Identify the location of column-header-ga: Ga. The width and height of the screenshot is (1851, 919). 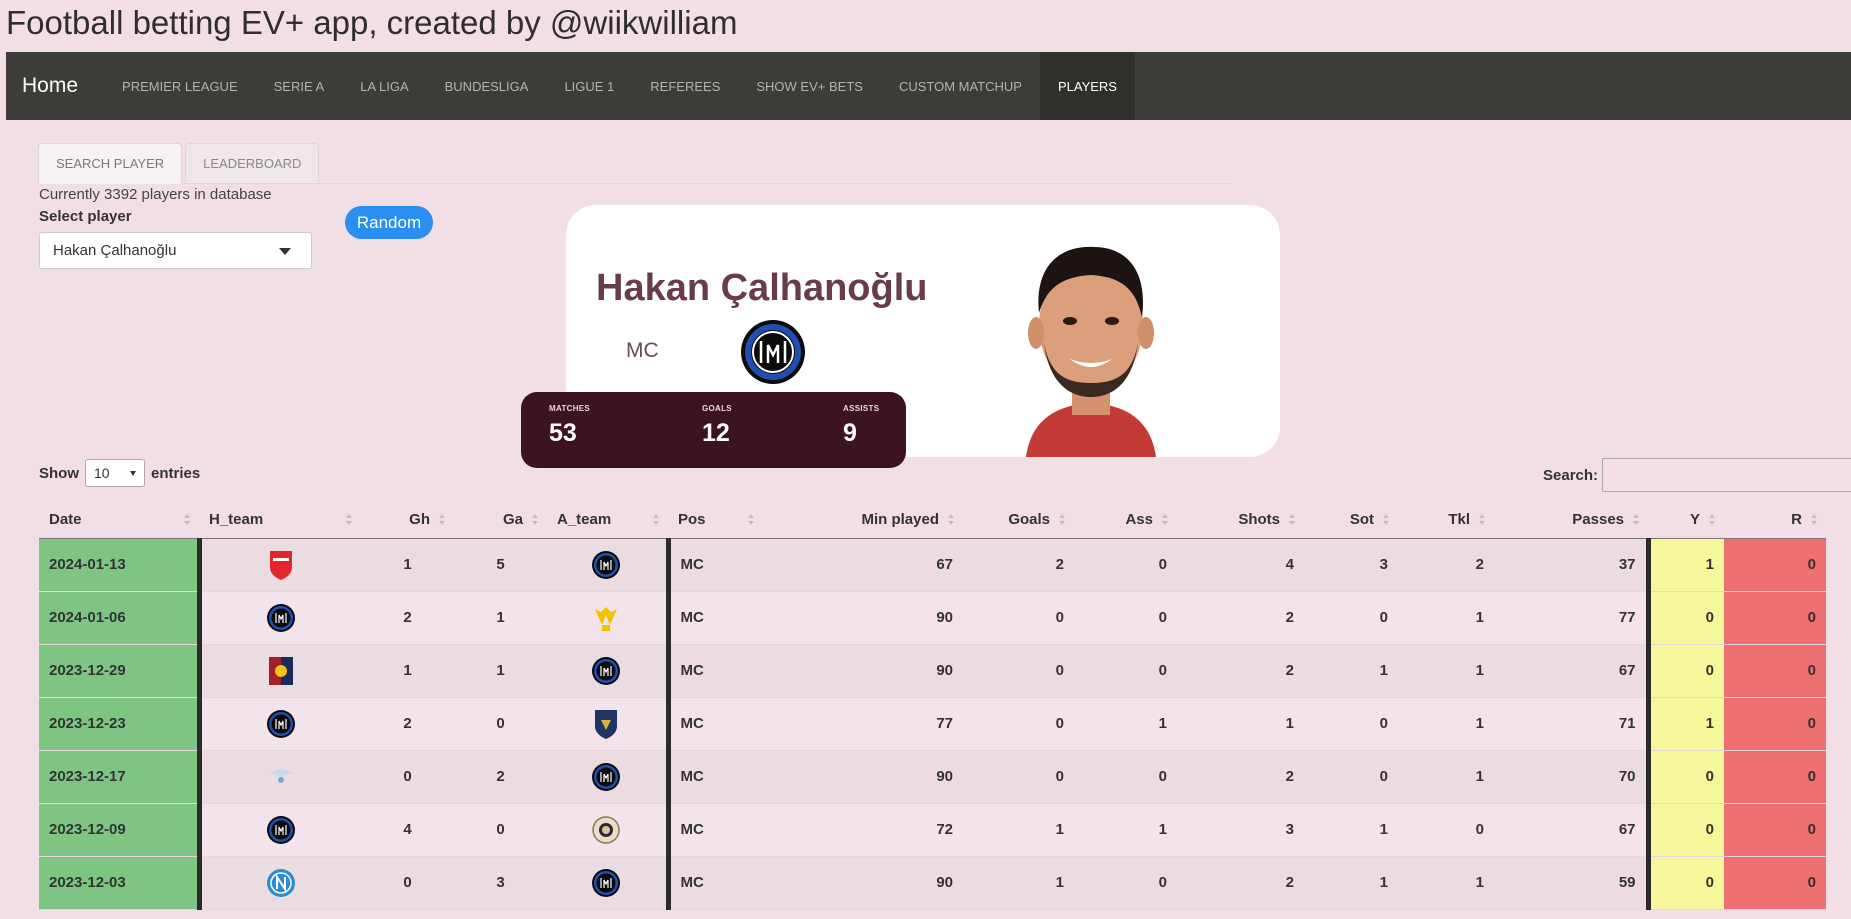
(500, 520).